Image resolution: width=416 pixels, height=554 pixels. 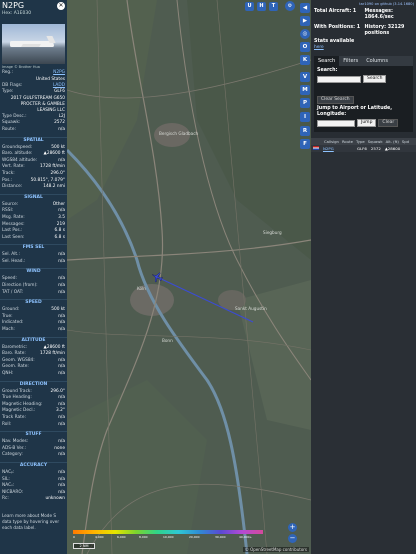 What do you see at coordinates (327, 61) in the screenshot?
I see `tab-search: Search` at bounding box center [327, 61].